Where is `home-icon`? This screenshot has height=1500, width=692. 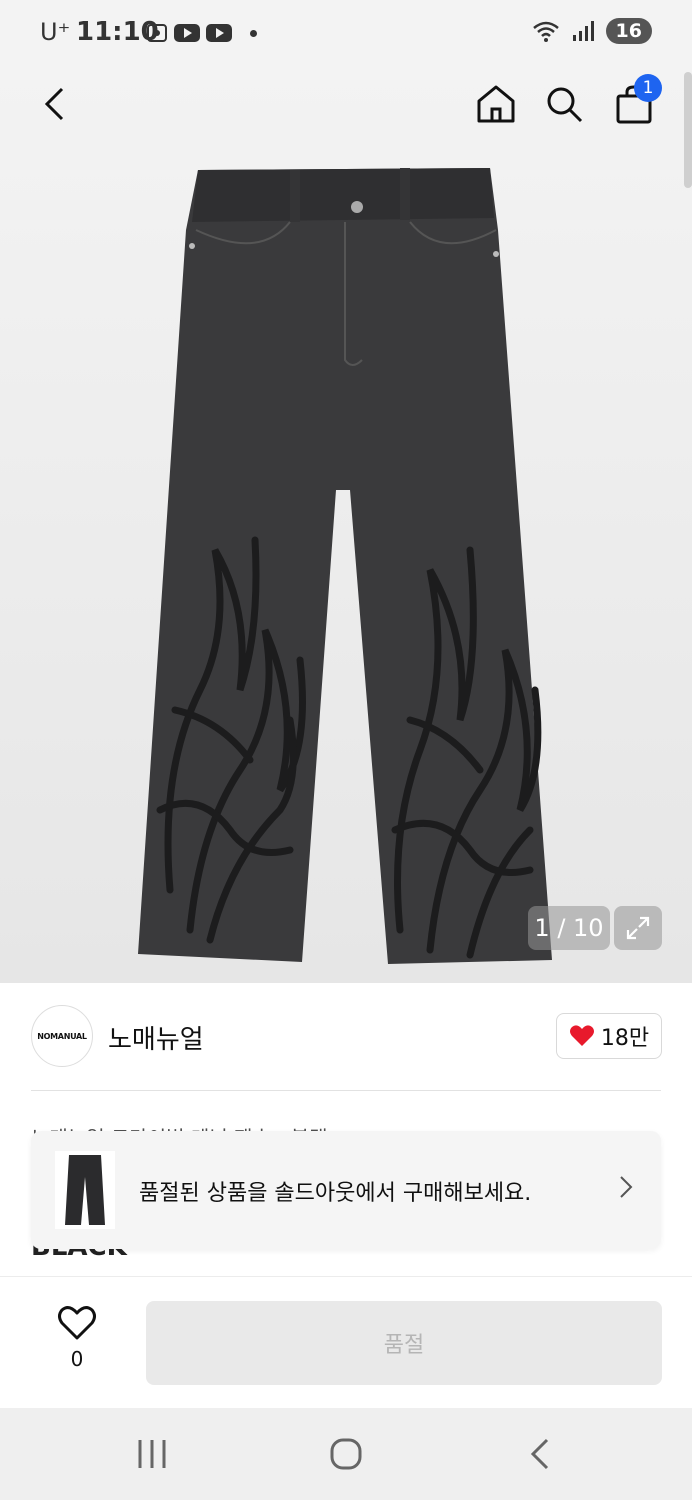 home-icon is located at coordinates (496, 104).